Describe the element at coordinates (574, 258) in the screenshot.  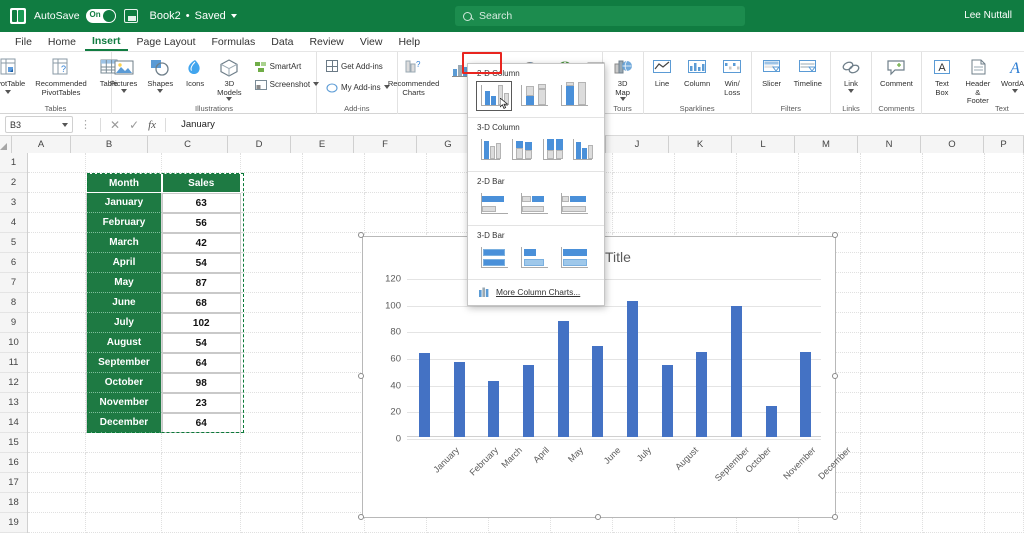
I see `gallery-item-3d-100-percent-stacked-bar` at that location.